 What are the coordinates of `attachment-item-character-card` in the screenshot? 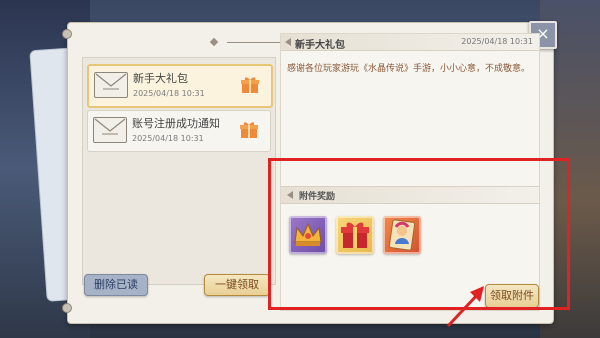 It's located at (402, 235).